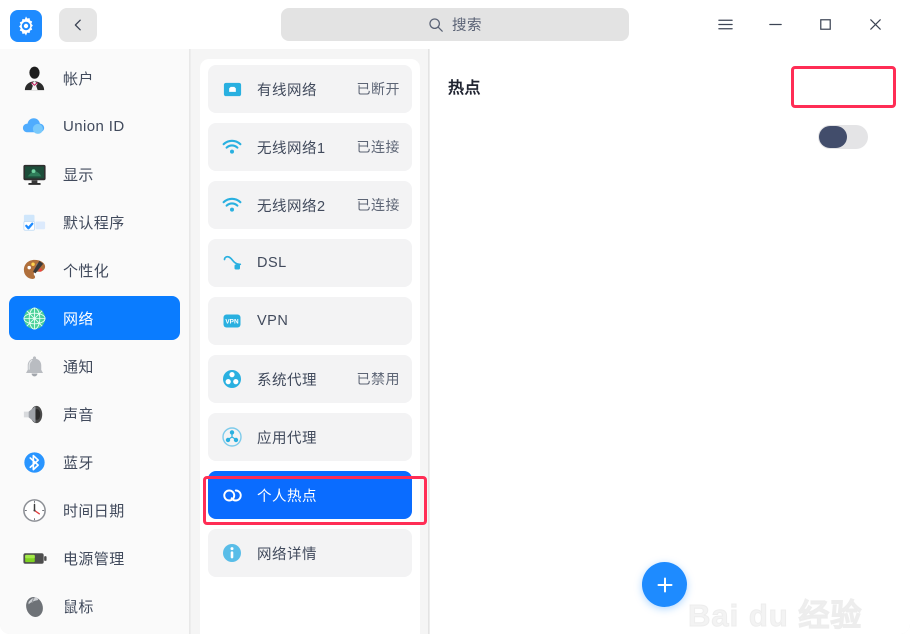  I want to click on list-item-label: 无线网络2, so click(291, 206).